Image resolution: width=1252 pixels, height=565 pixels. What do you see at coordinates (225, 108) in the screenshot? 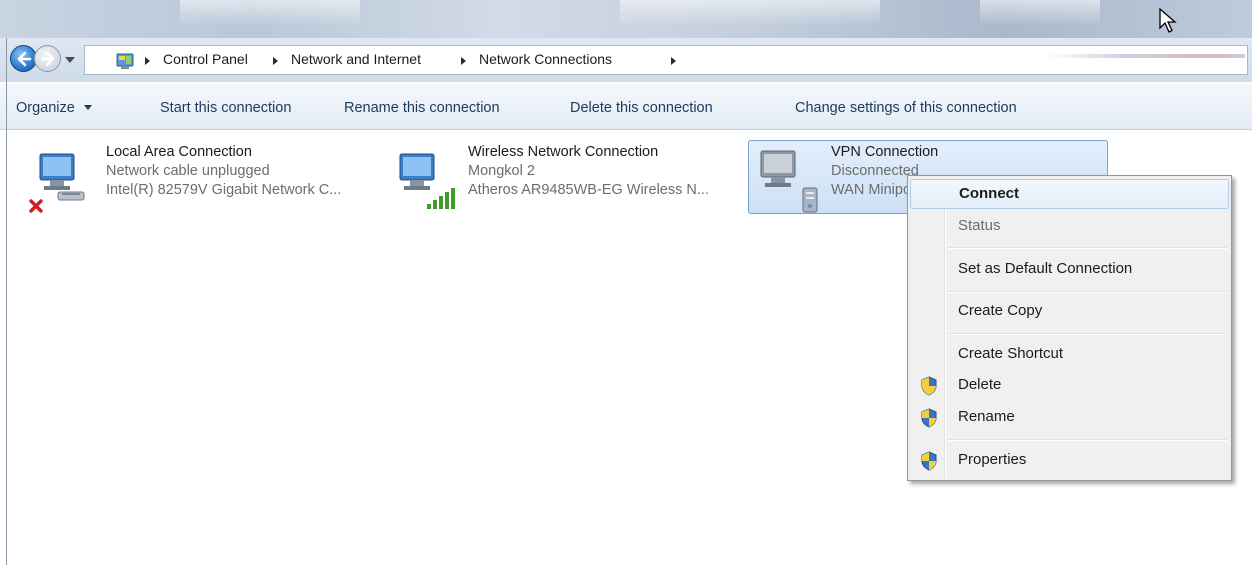
I see `start-connection-button: Start this connection` at bounding box center [225, 108].